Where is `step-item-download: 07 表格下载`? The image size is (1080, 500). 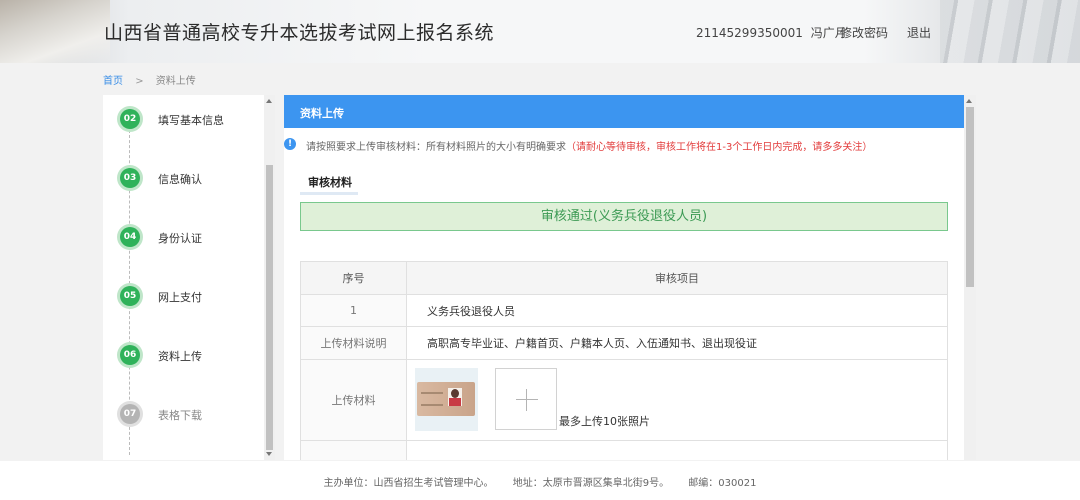 step-item-download: 07 表格下载 is located at coordinates (190, 414).